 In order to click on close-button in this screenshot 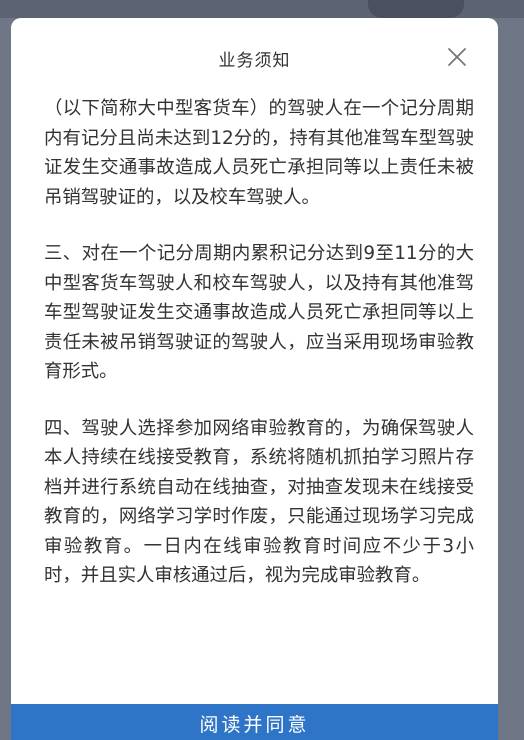, I will do `click(457, 57)`.